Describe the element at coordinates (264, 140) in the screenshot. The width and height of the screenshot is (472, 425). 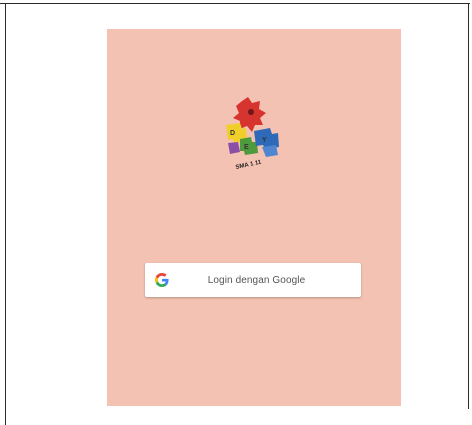
I see `svg-text: Y` at that location.